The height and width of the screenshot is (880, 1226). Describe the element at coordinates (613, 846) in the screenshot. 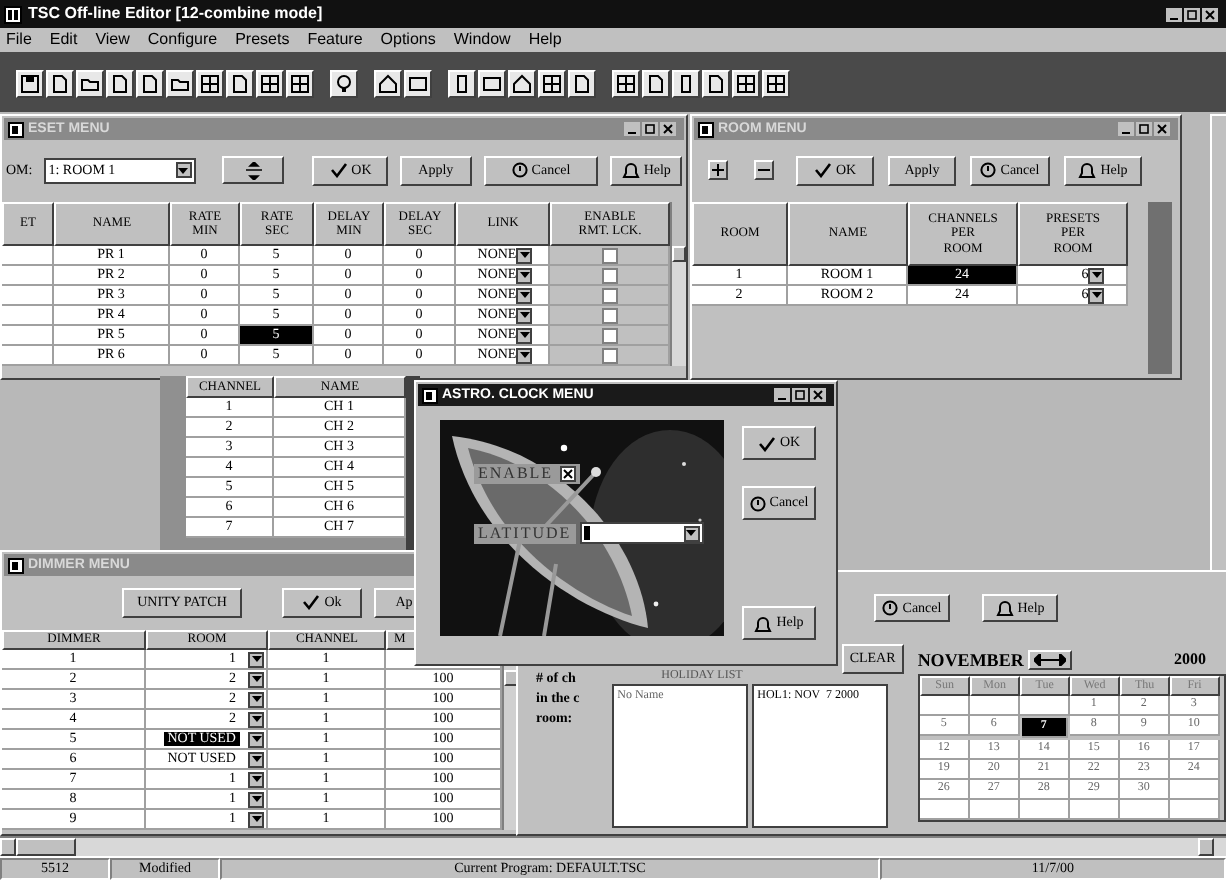

I see `horizontal-scrollbar` at that location.